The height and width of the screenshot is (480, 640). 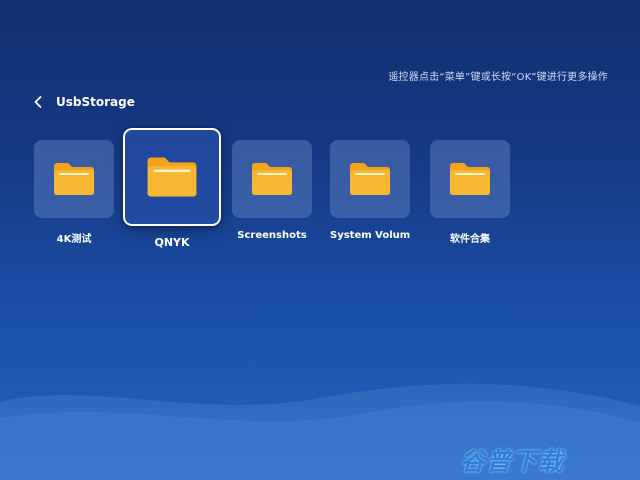 I want to click on folder-item-software: 软件合集, so click(x=470, y=195).